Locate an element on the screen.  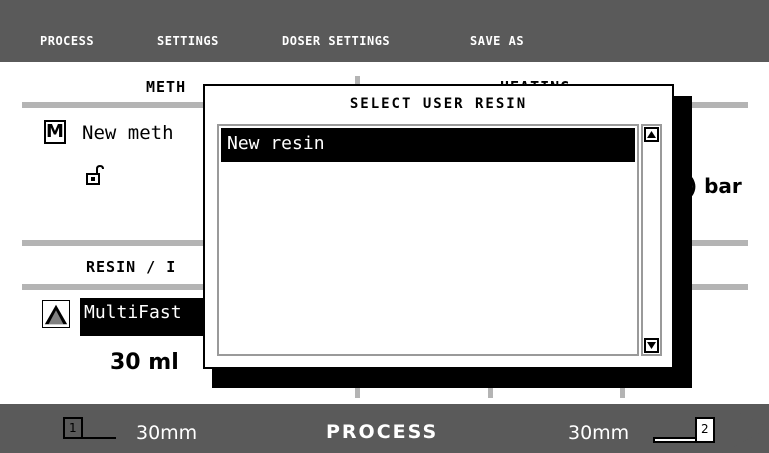
menu-item-settings: SETTINGS is located at coordinates (188, 41).